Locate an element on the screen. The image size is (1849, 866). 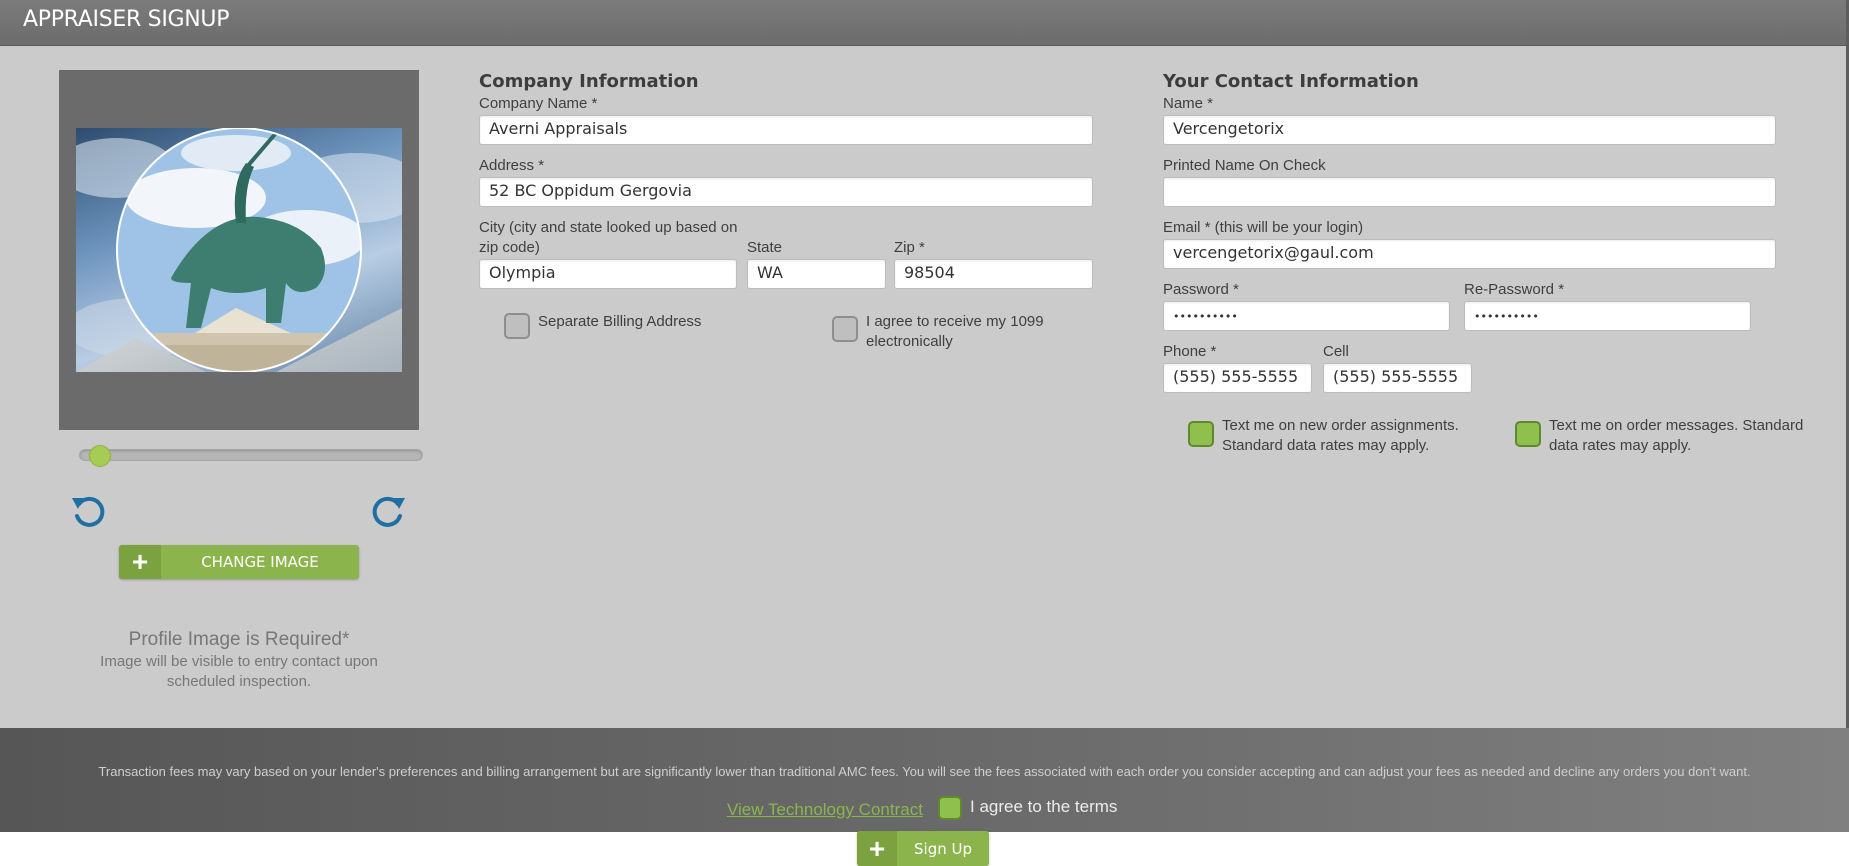
agree-terms-checkbox is located at coordinates (950, 808).